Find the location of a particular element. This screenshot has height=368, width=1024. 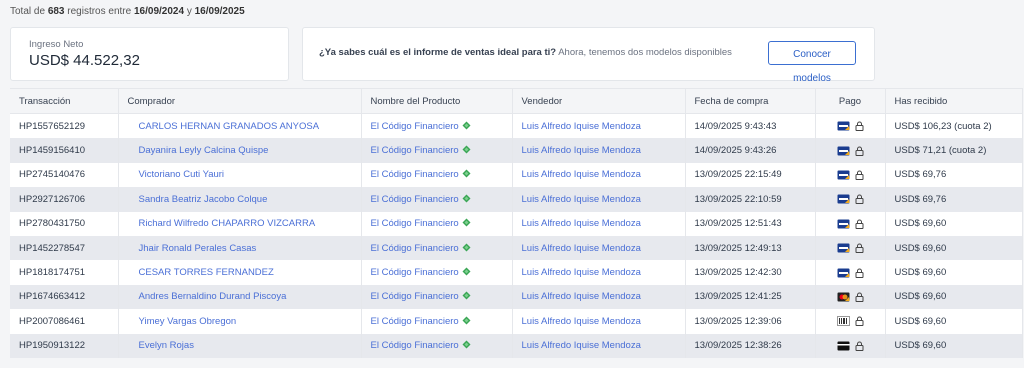

amount-received: USD$ 106,23 (cuota 2) is located at coordinates (954, 126).